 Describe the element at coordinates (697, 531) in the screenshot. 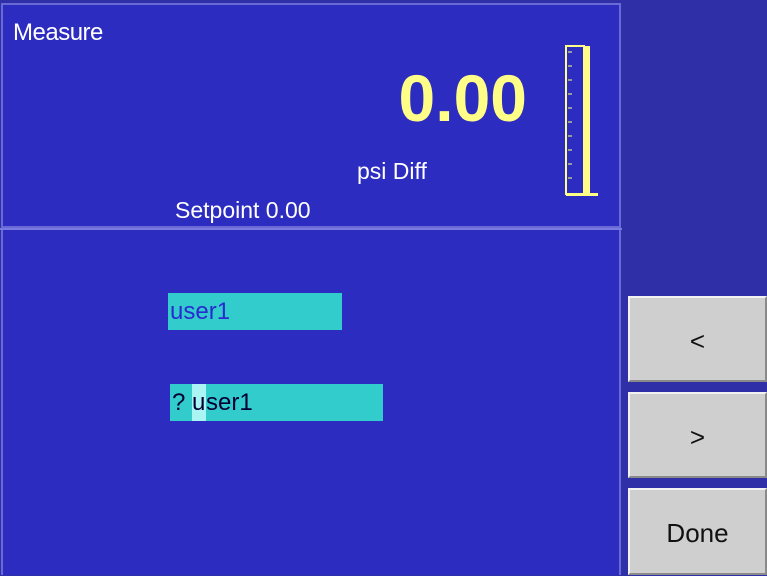

I see `done-button: Done` at that location.